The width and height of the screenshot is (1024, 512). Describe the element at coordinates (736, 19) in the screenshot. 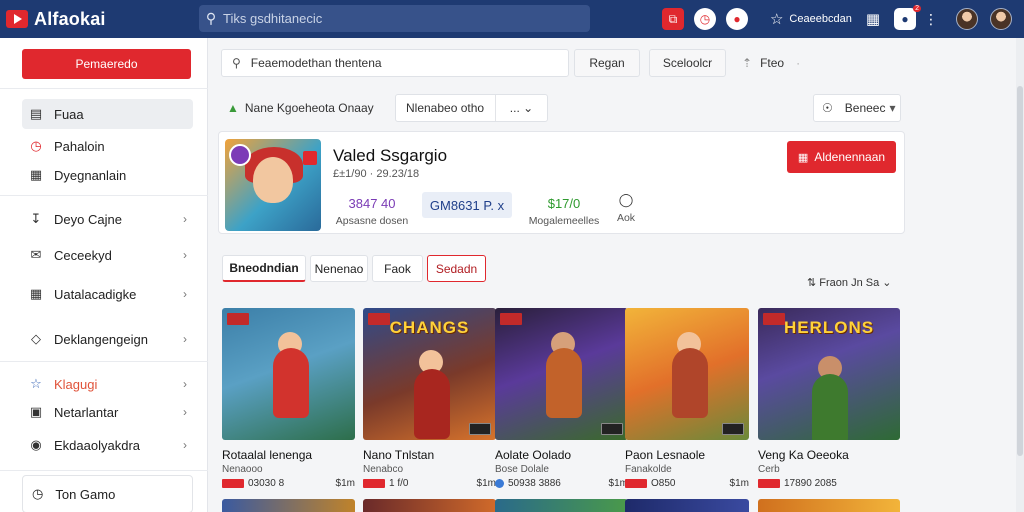

I see `record-button: ●` at that location.